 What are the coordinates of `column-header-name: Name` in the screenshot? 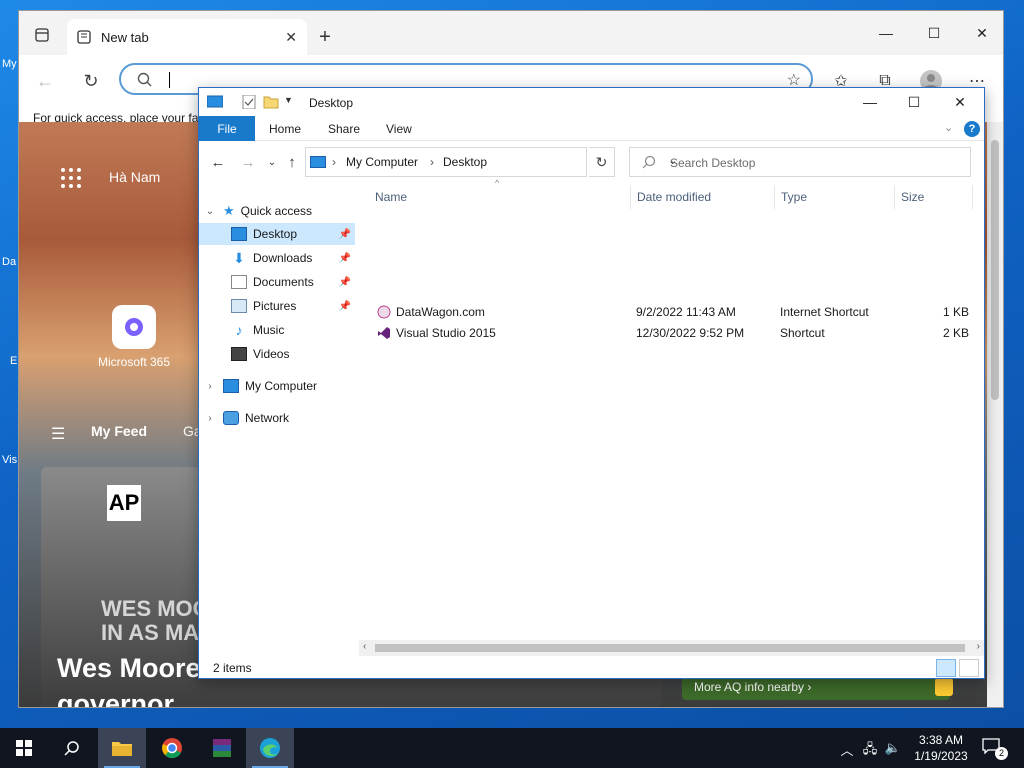 It's located at (500, 197).